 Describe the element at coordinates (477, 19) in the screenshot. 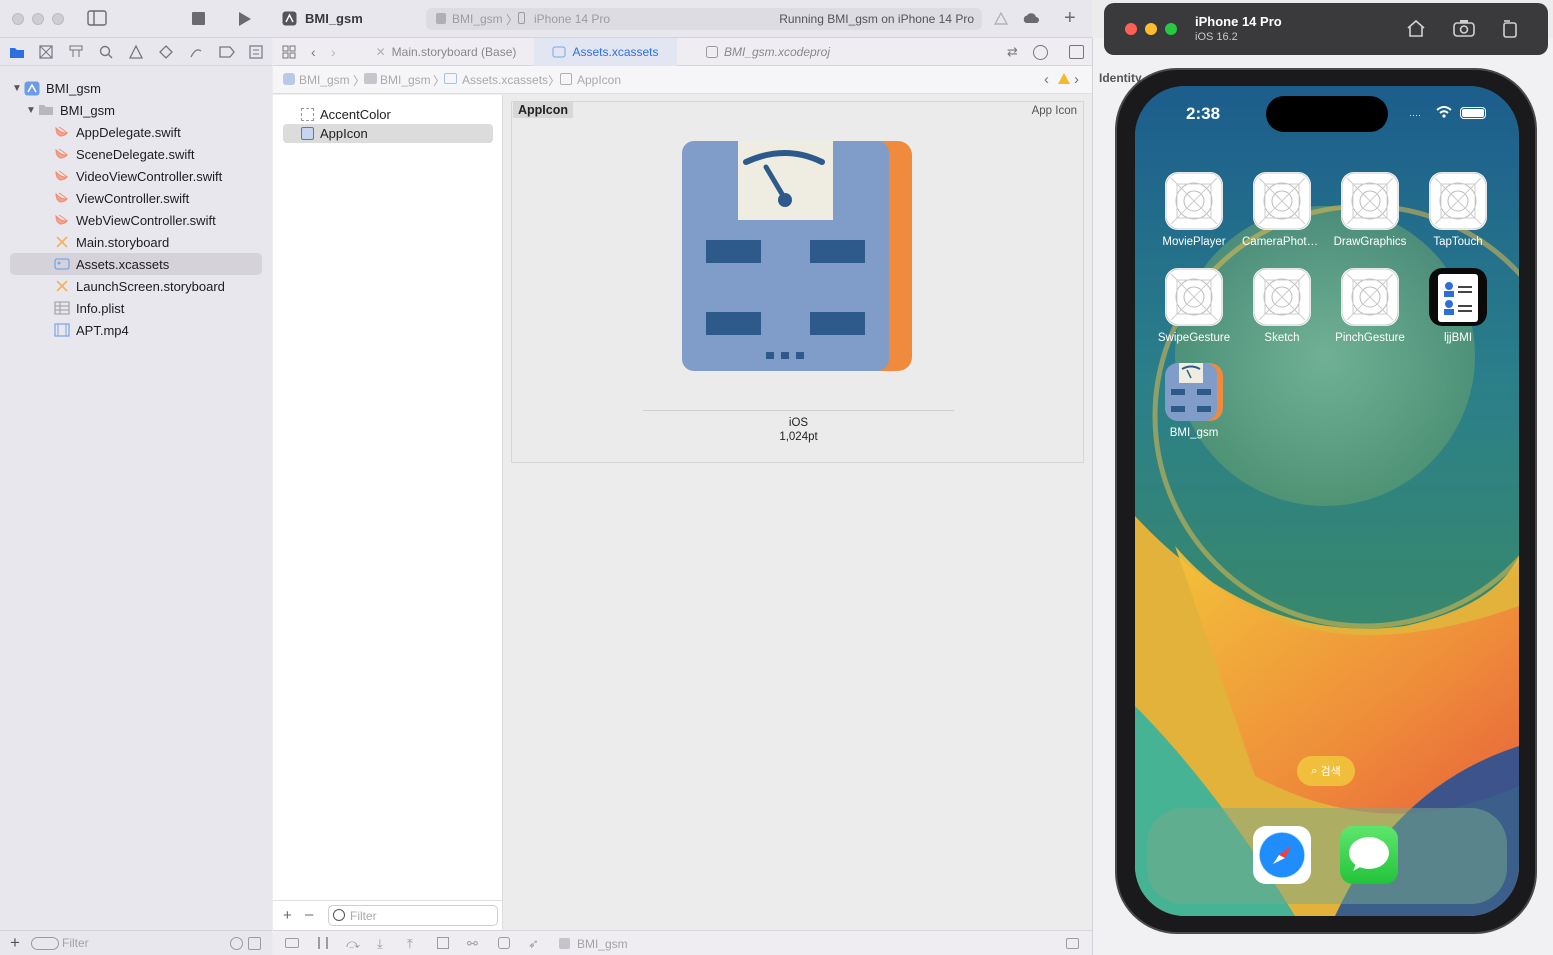

I see `scheme-target: BMI_gsm` at that location.